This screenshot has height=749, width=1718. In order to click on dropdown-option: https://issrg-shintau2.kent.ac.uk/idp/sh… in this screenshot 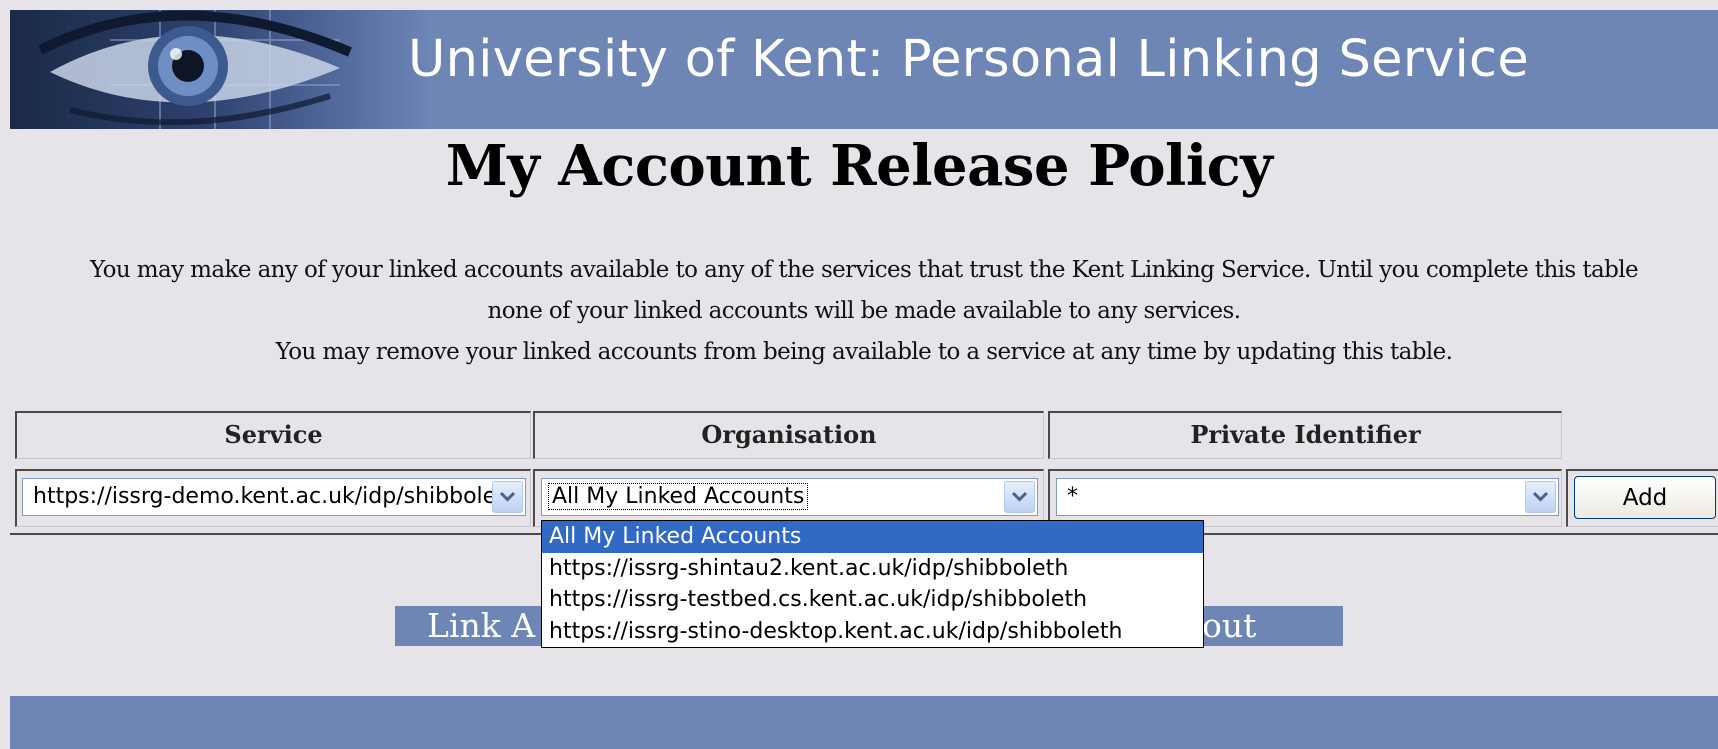, I will do `click(872, 569)`.